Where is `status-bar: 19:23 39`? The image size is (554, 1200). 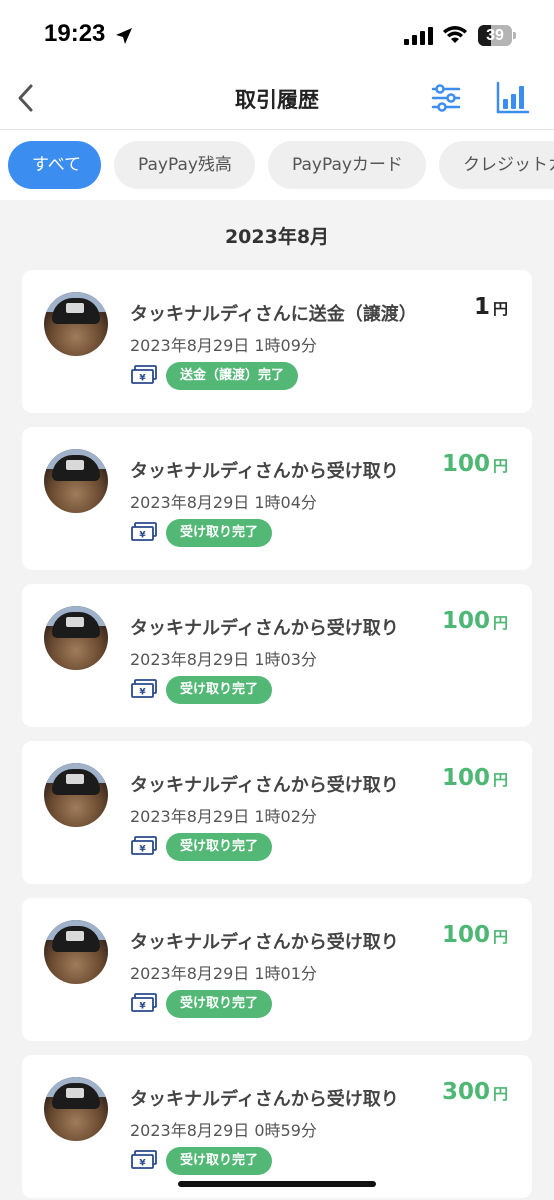
status-bar: 19:23 39 is located at coordinates (277, 36).